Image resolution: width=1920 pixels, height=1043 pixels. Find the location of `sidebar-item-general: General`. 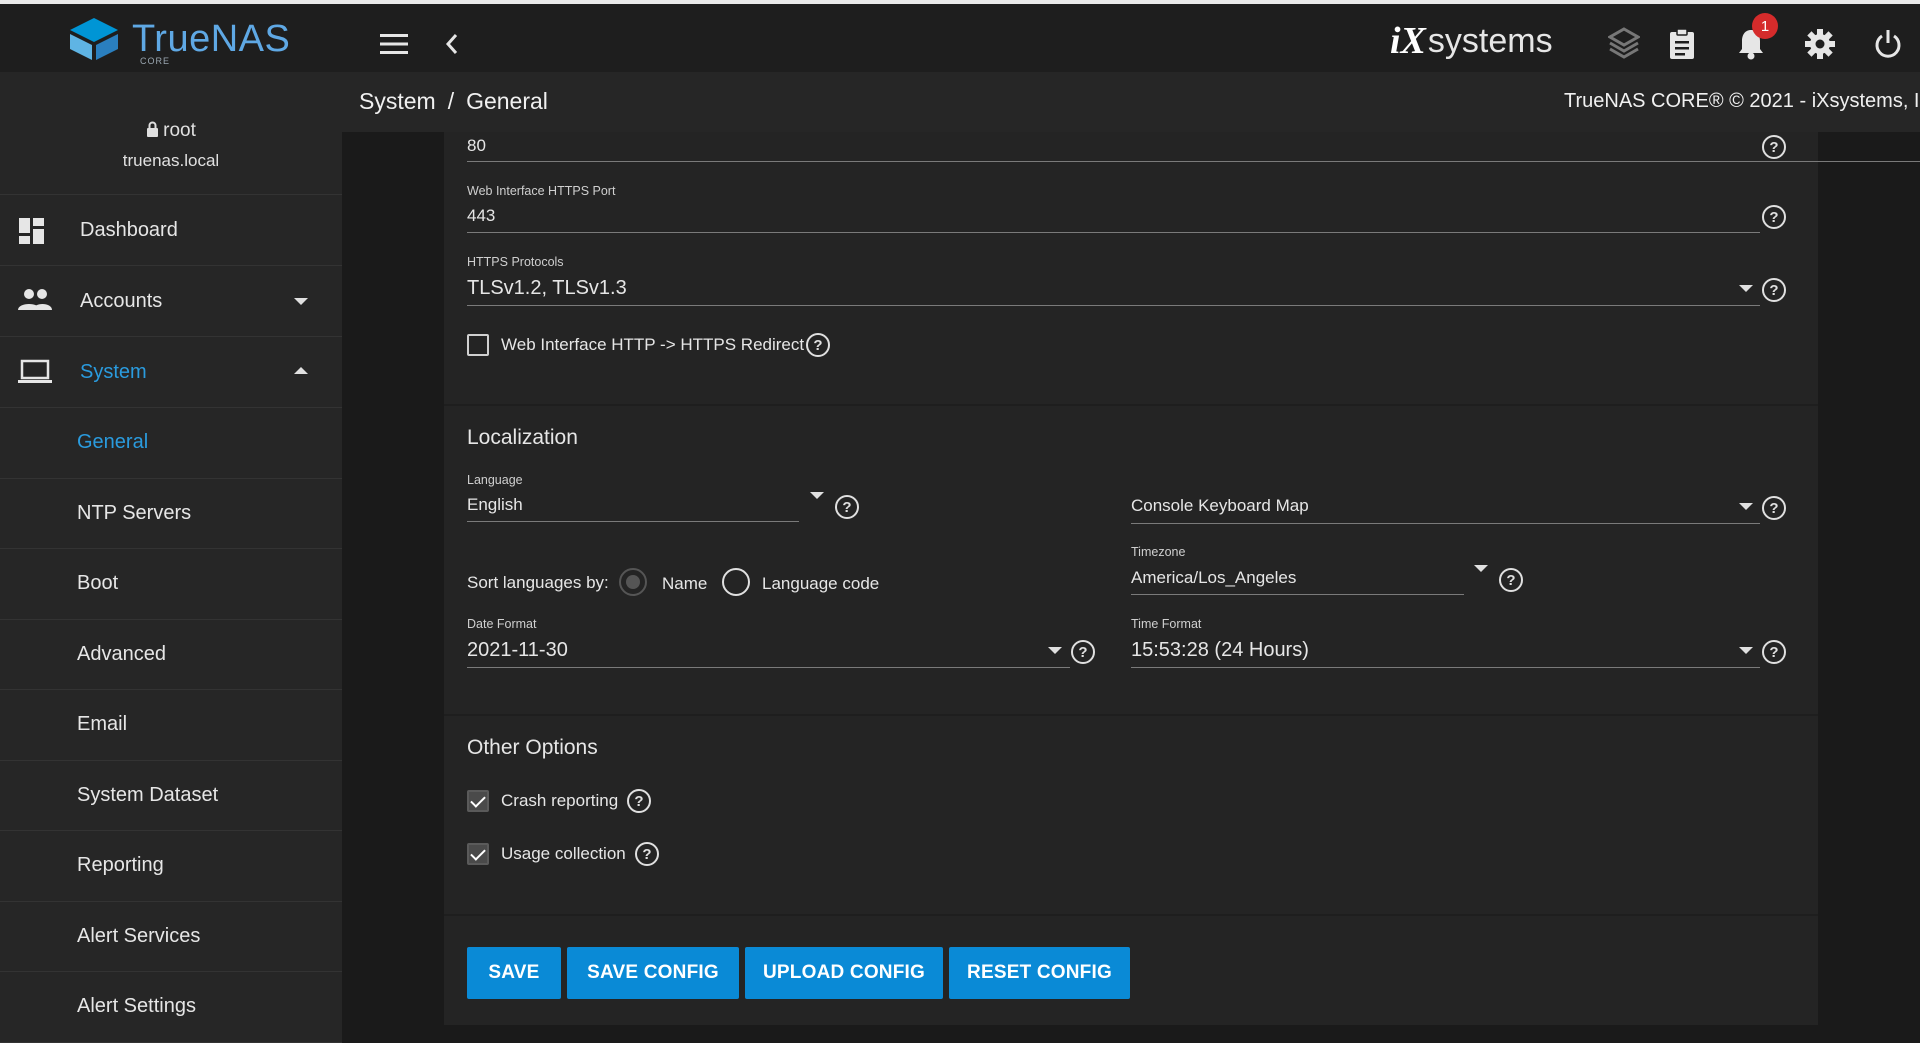

sidebar-item-general: General is located at coordinates (171, 443).